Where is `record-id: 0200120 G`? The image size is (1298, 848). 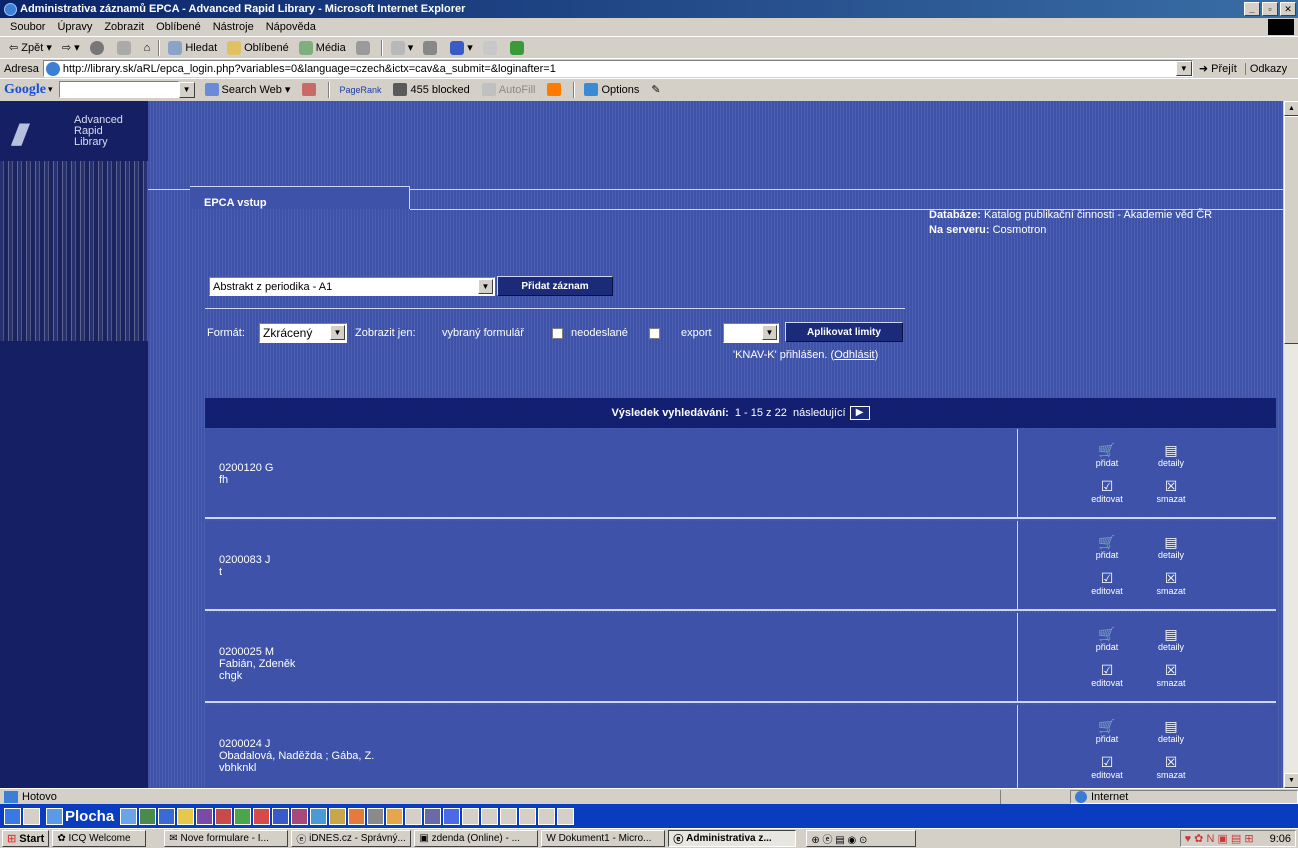
record-id: 0200120 G is located at coordinates (246, 468).